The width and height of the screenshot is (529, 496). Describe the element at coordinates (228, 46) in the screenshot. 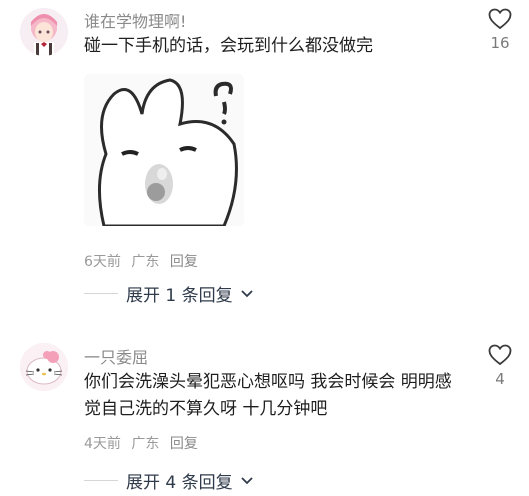

I see `comment-text: 碰一下手机的话，会玩到什么都没做完` at that location.